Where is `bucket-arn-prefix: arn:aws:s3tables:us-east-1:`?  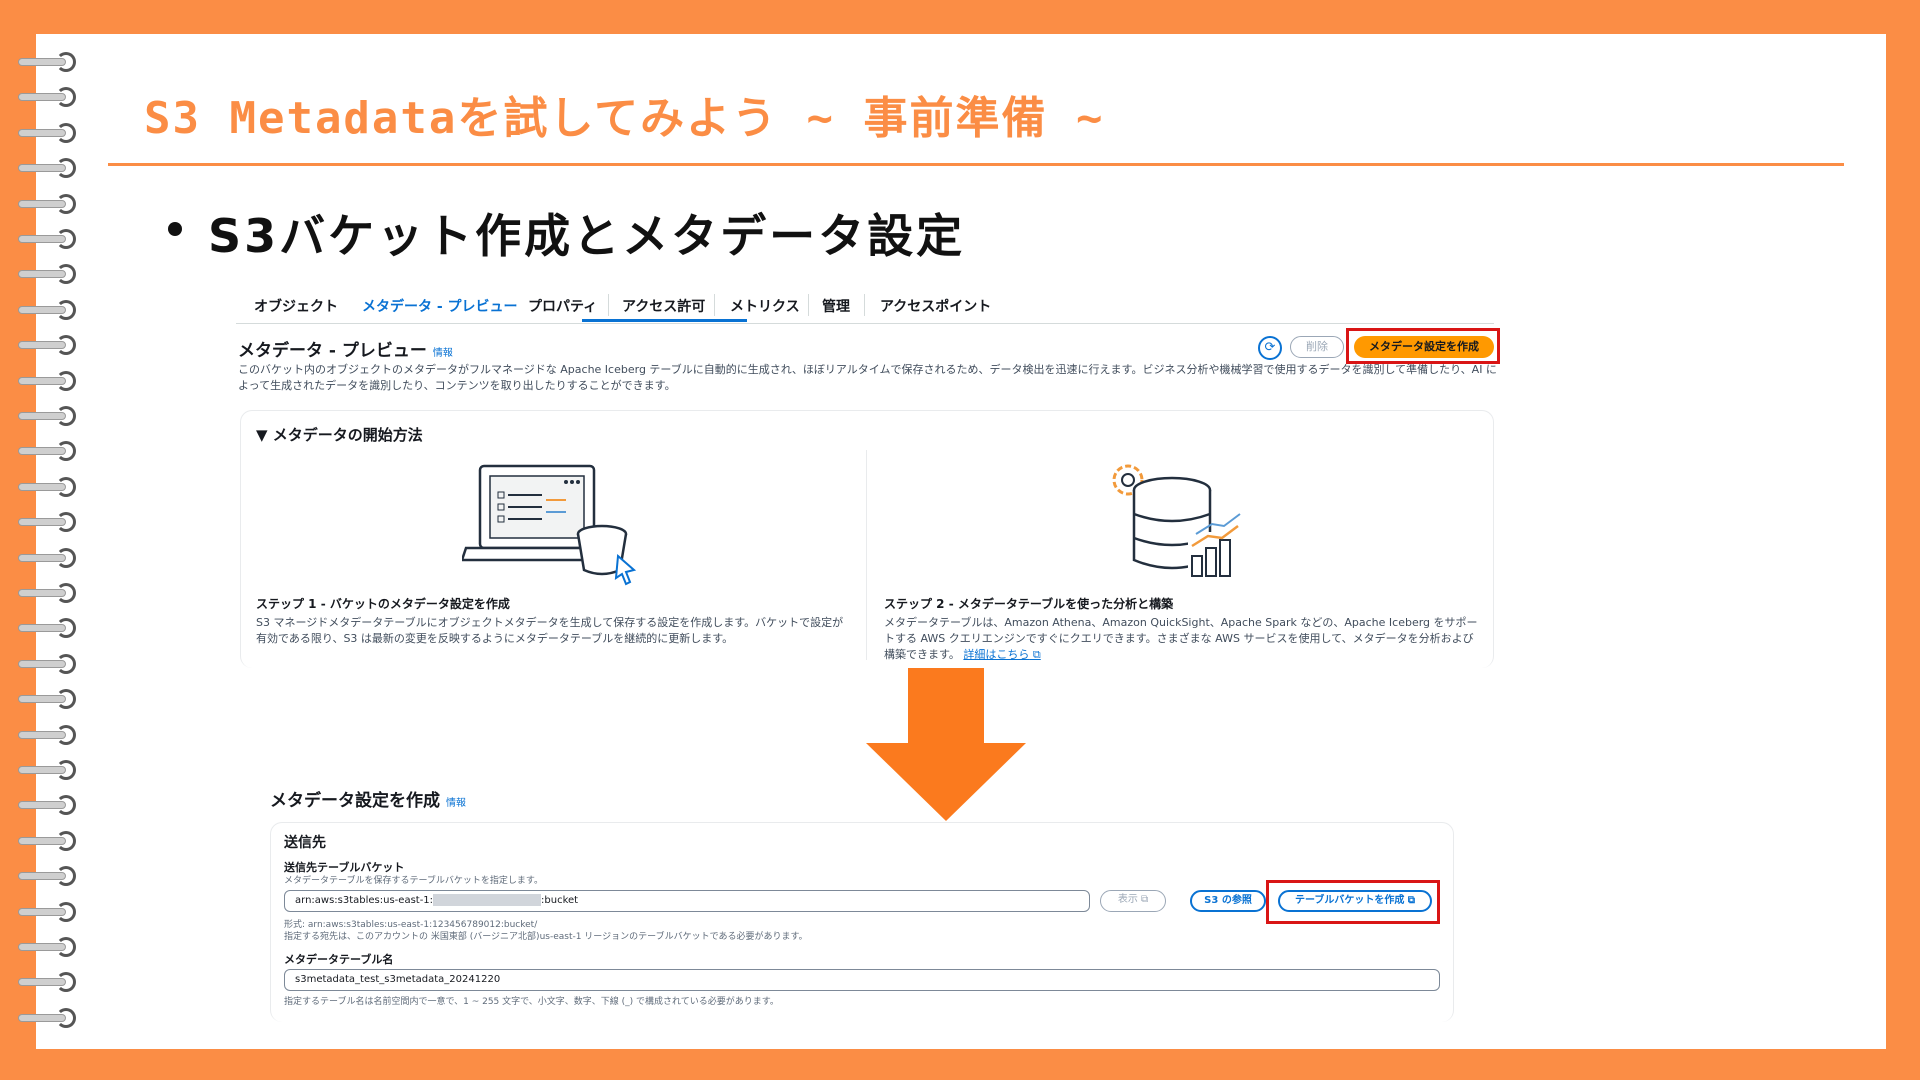 bucket-arn-prefix: arn:aws:s3tables:us-east-1: is located at coordinates (364, 900).